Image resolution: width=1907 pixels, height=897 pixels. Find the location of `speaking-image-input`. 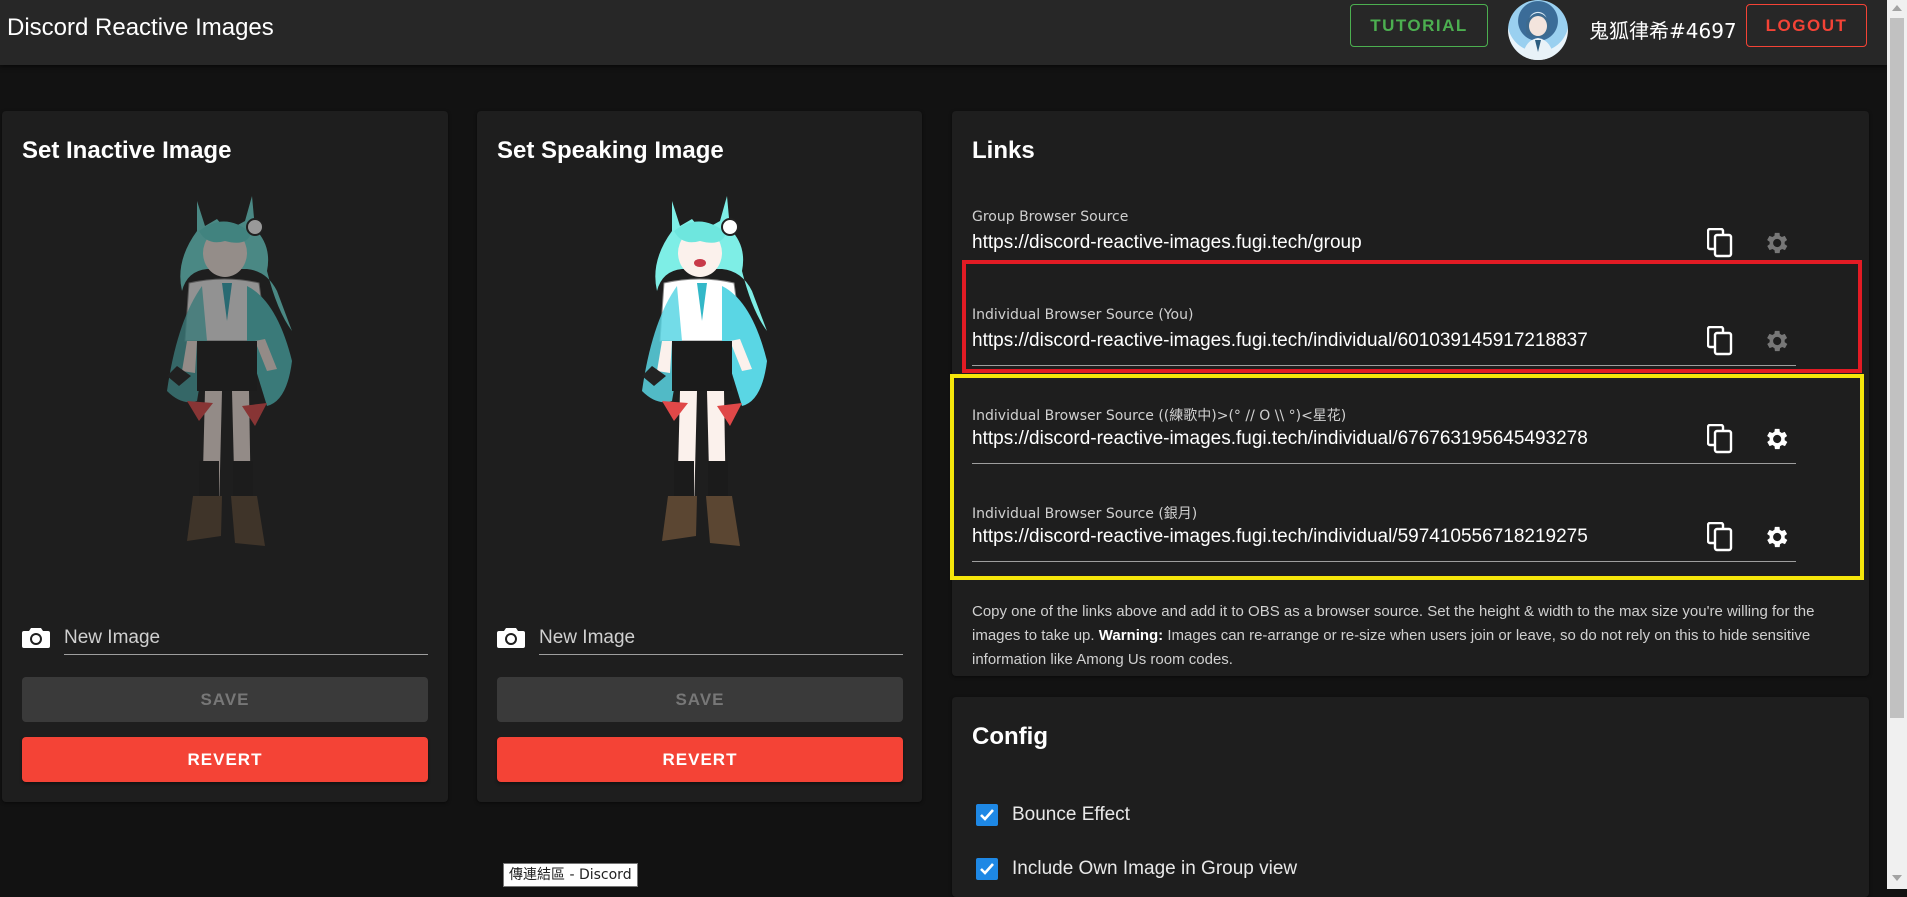

speaking-image-input is located at coordinates (721, 638).